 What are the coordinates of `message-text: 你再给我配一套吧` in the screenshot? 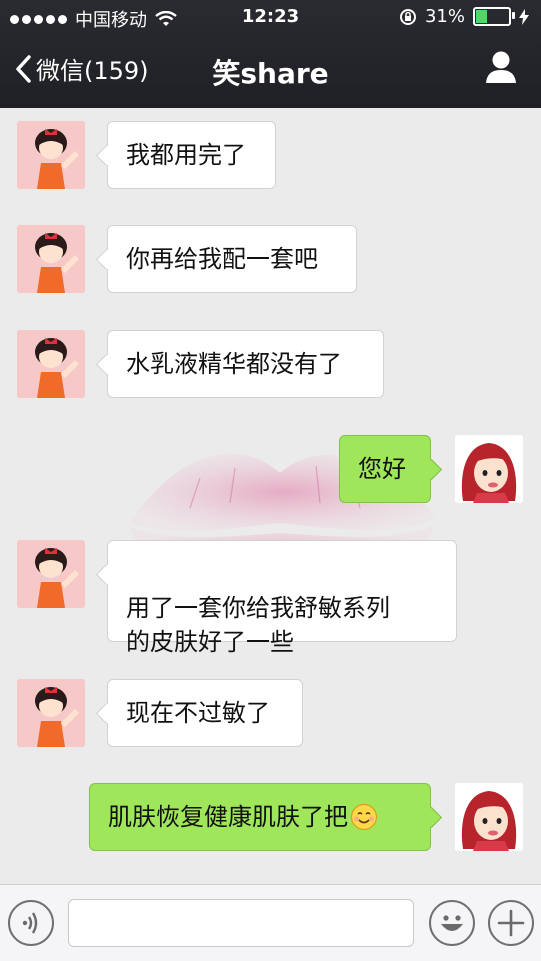 It's located at (222, 259).